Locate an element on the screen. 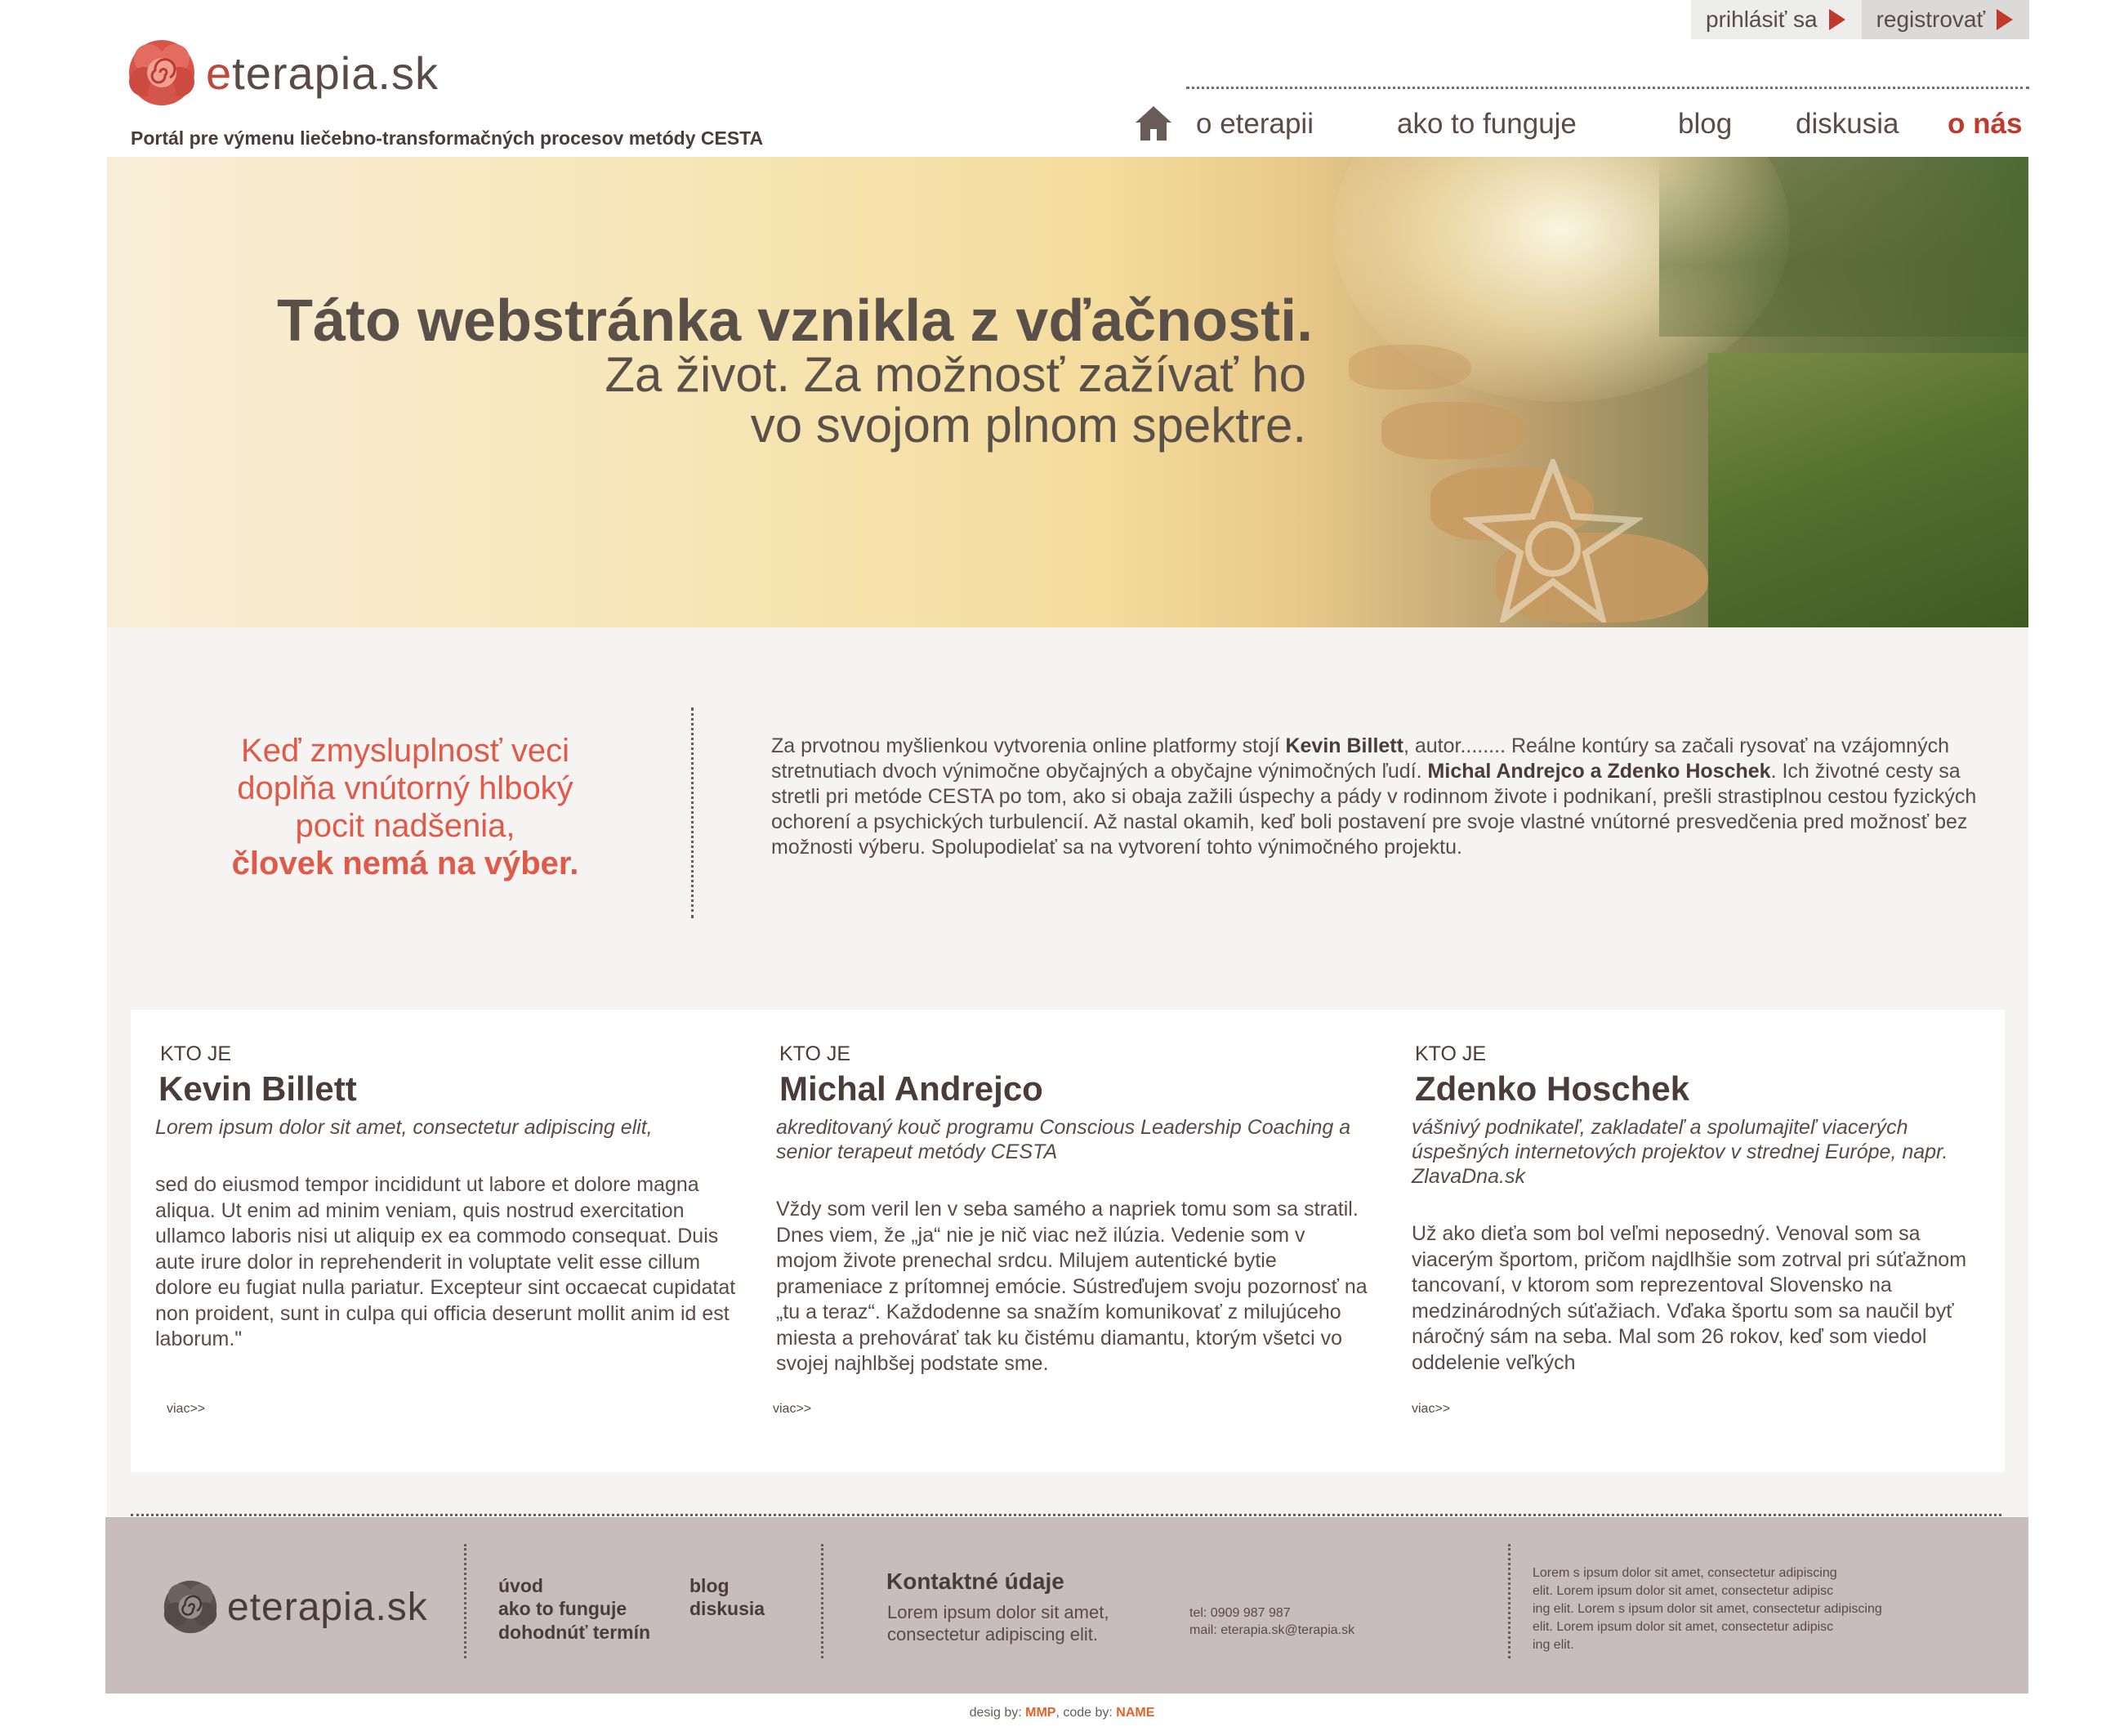  login-label: prihlásiť sa is located at coordinates (1762, 20).